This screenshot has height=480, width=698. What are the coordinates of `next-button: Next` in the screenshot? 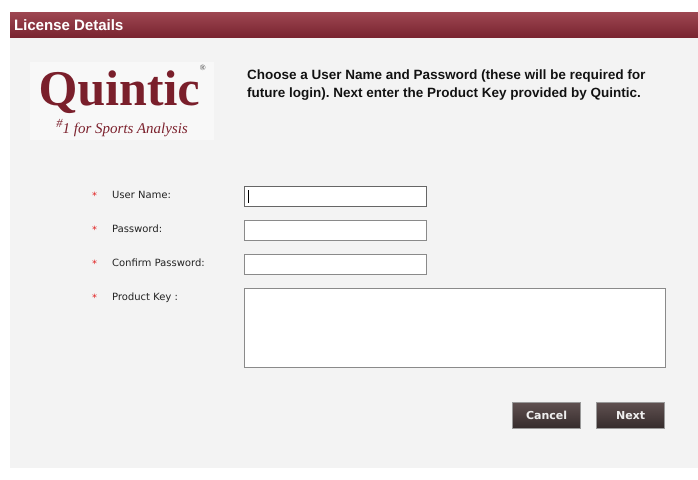 It's located at (630, 415).